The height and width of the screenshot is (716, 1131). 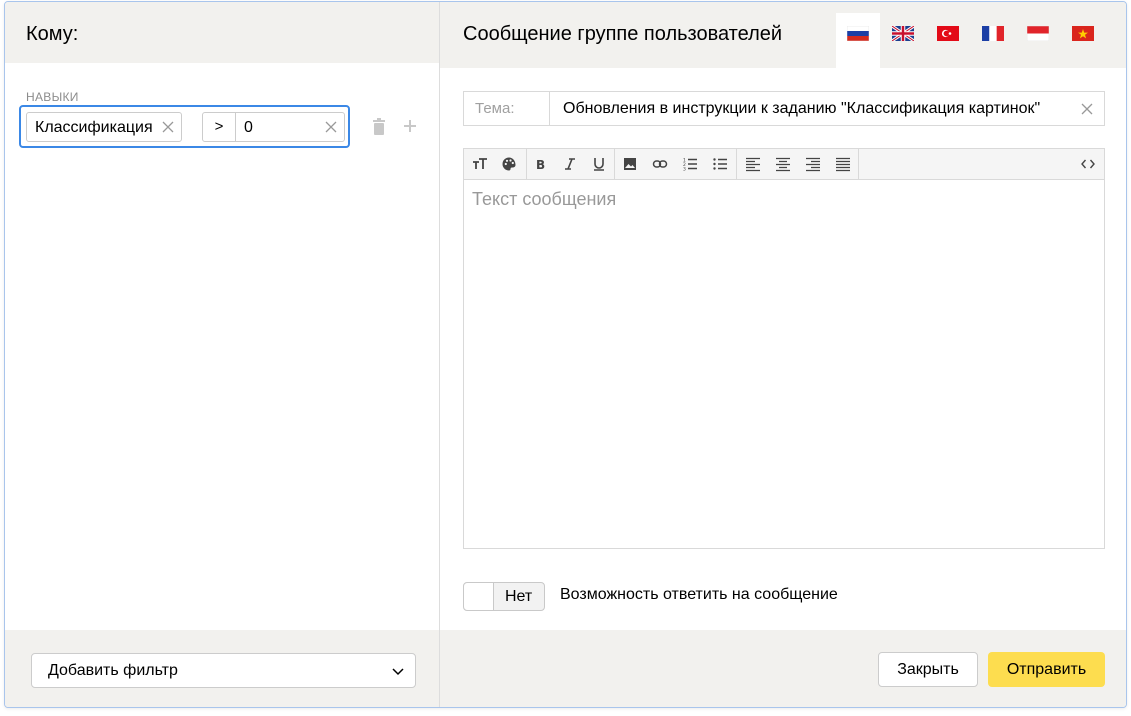 I want to click on lang-tab-fr, so click(x=993, y=40).